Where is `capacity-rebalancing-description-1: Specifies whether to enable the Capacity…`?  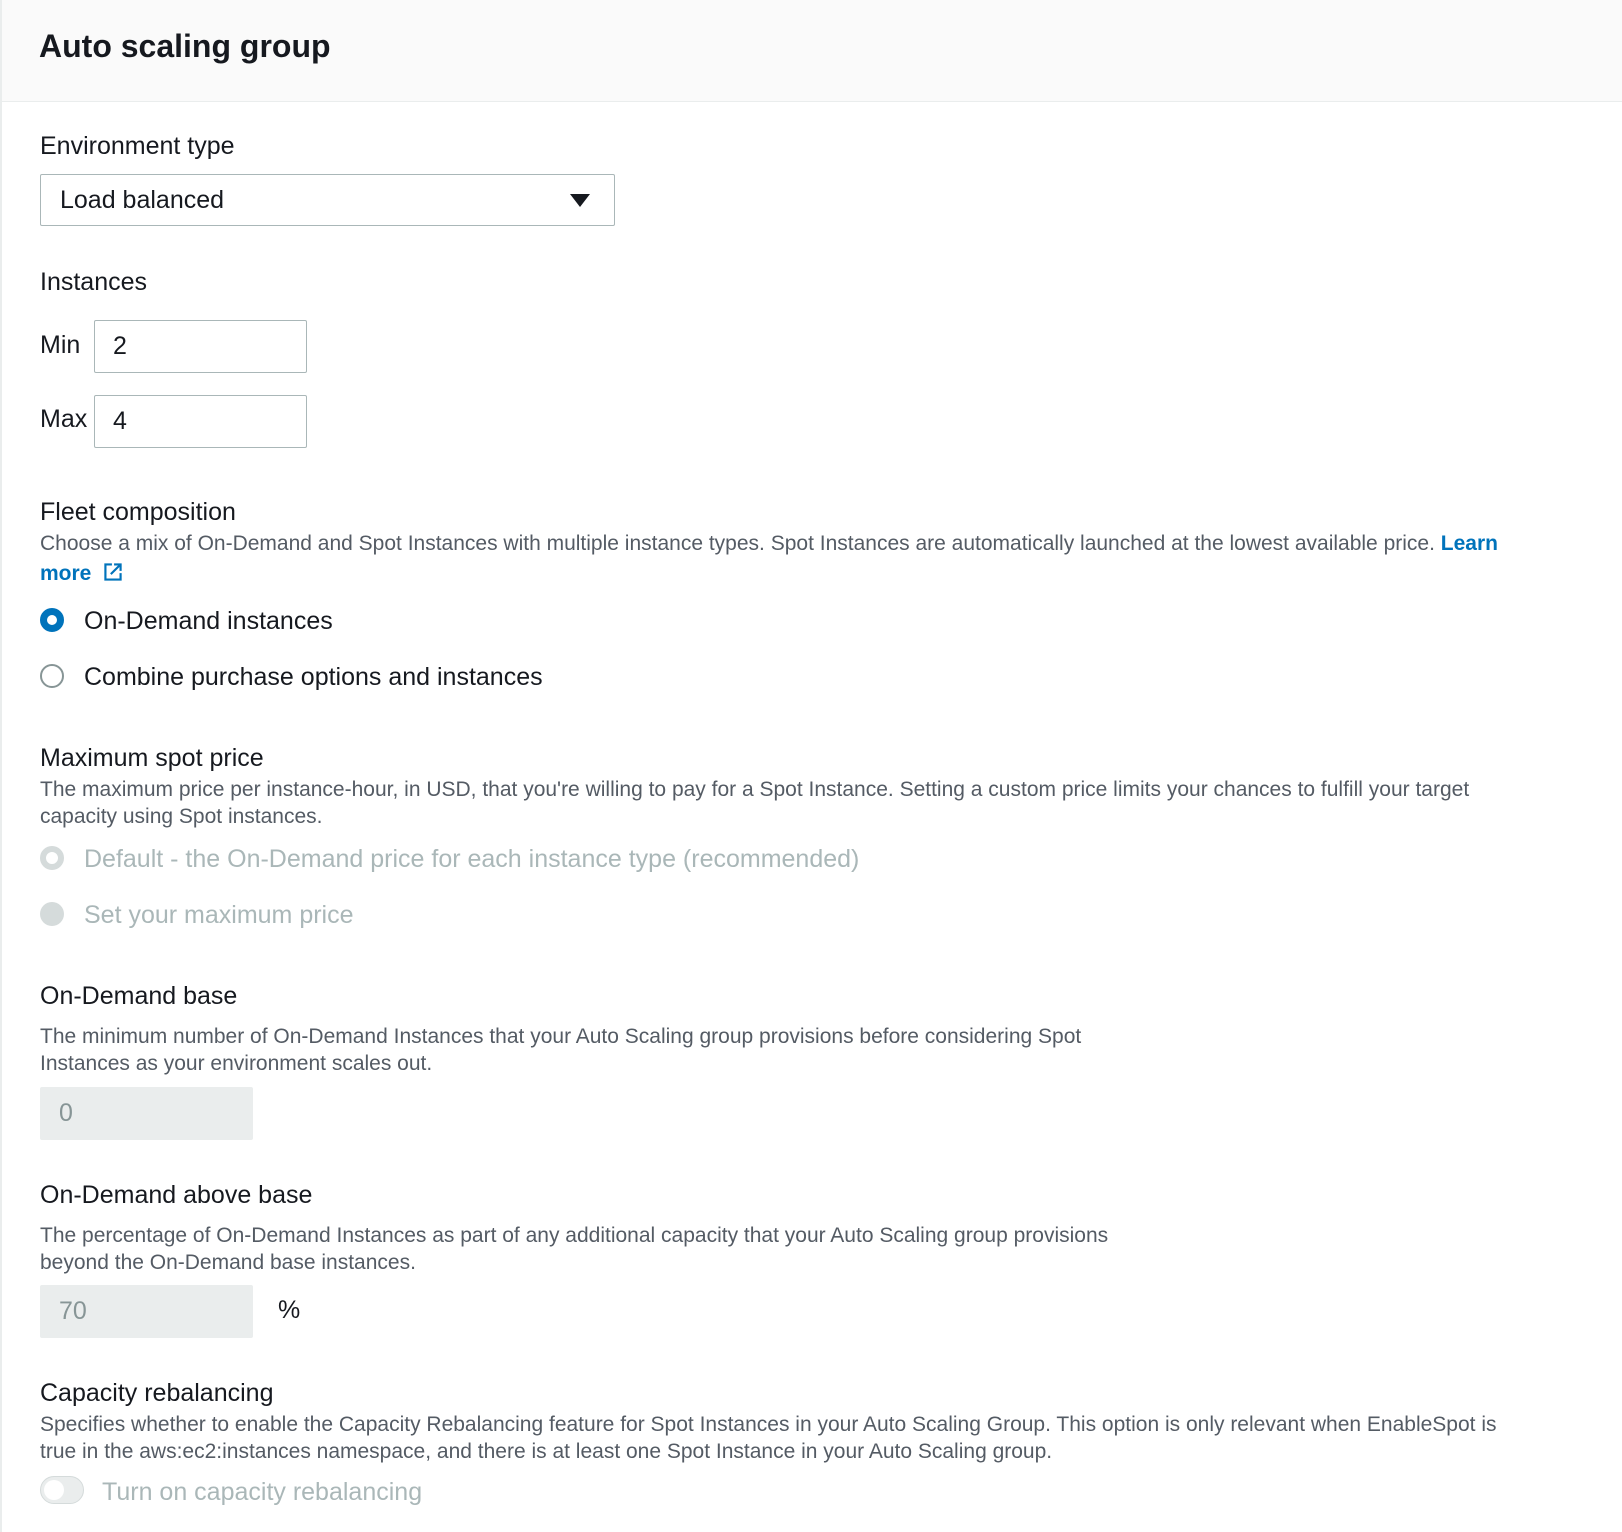 capacity-rebalancing-description-1: Specifies whether to enable the Capacity… is located at coordinates (768, 1424).